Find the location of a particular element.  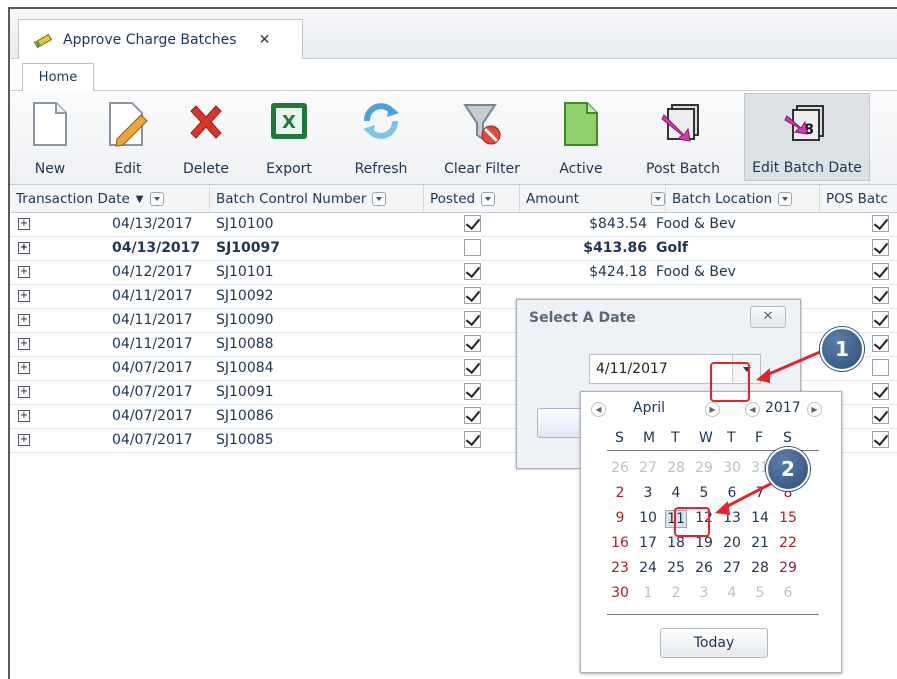

next-year-icon: ▶ is located at coordinates (814, 409).